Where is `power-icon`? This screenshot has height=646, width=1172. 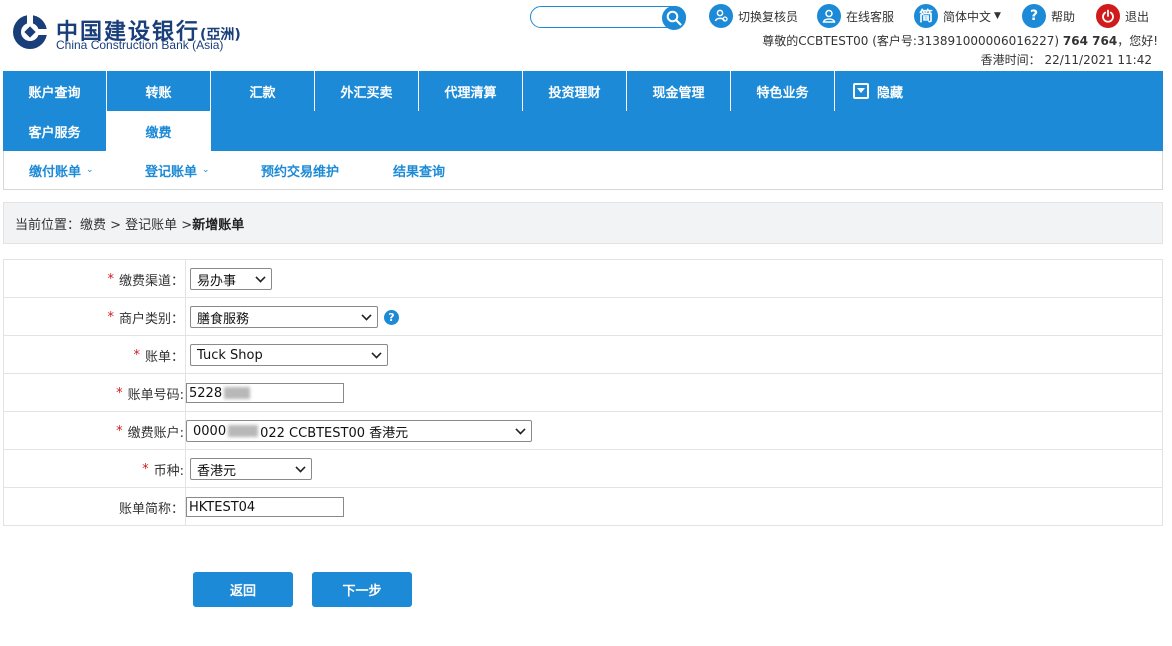
power-icon is located at coordinates (1108, 16).